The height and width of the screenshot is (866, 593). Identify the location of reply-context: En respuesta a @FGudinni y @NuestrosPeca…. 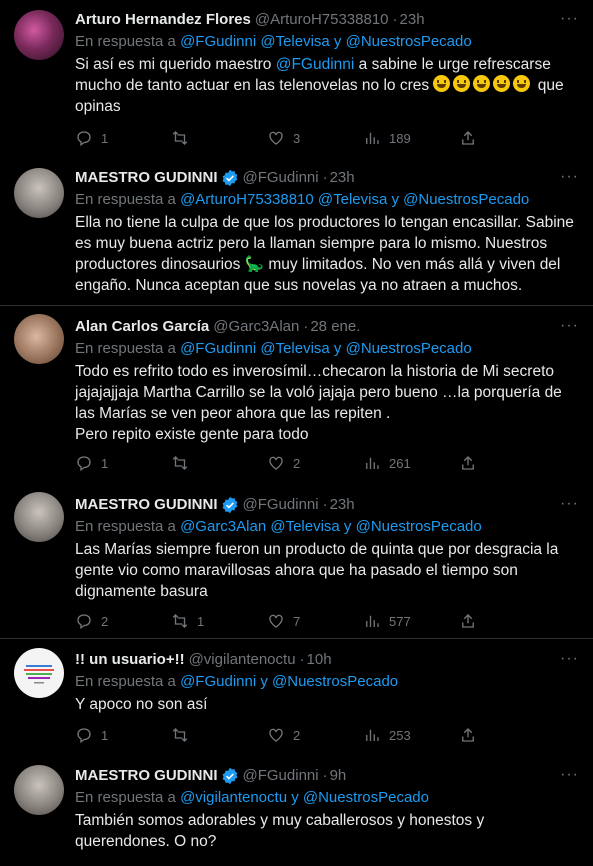
(327, 682).